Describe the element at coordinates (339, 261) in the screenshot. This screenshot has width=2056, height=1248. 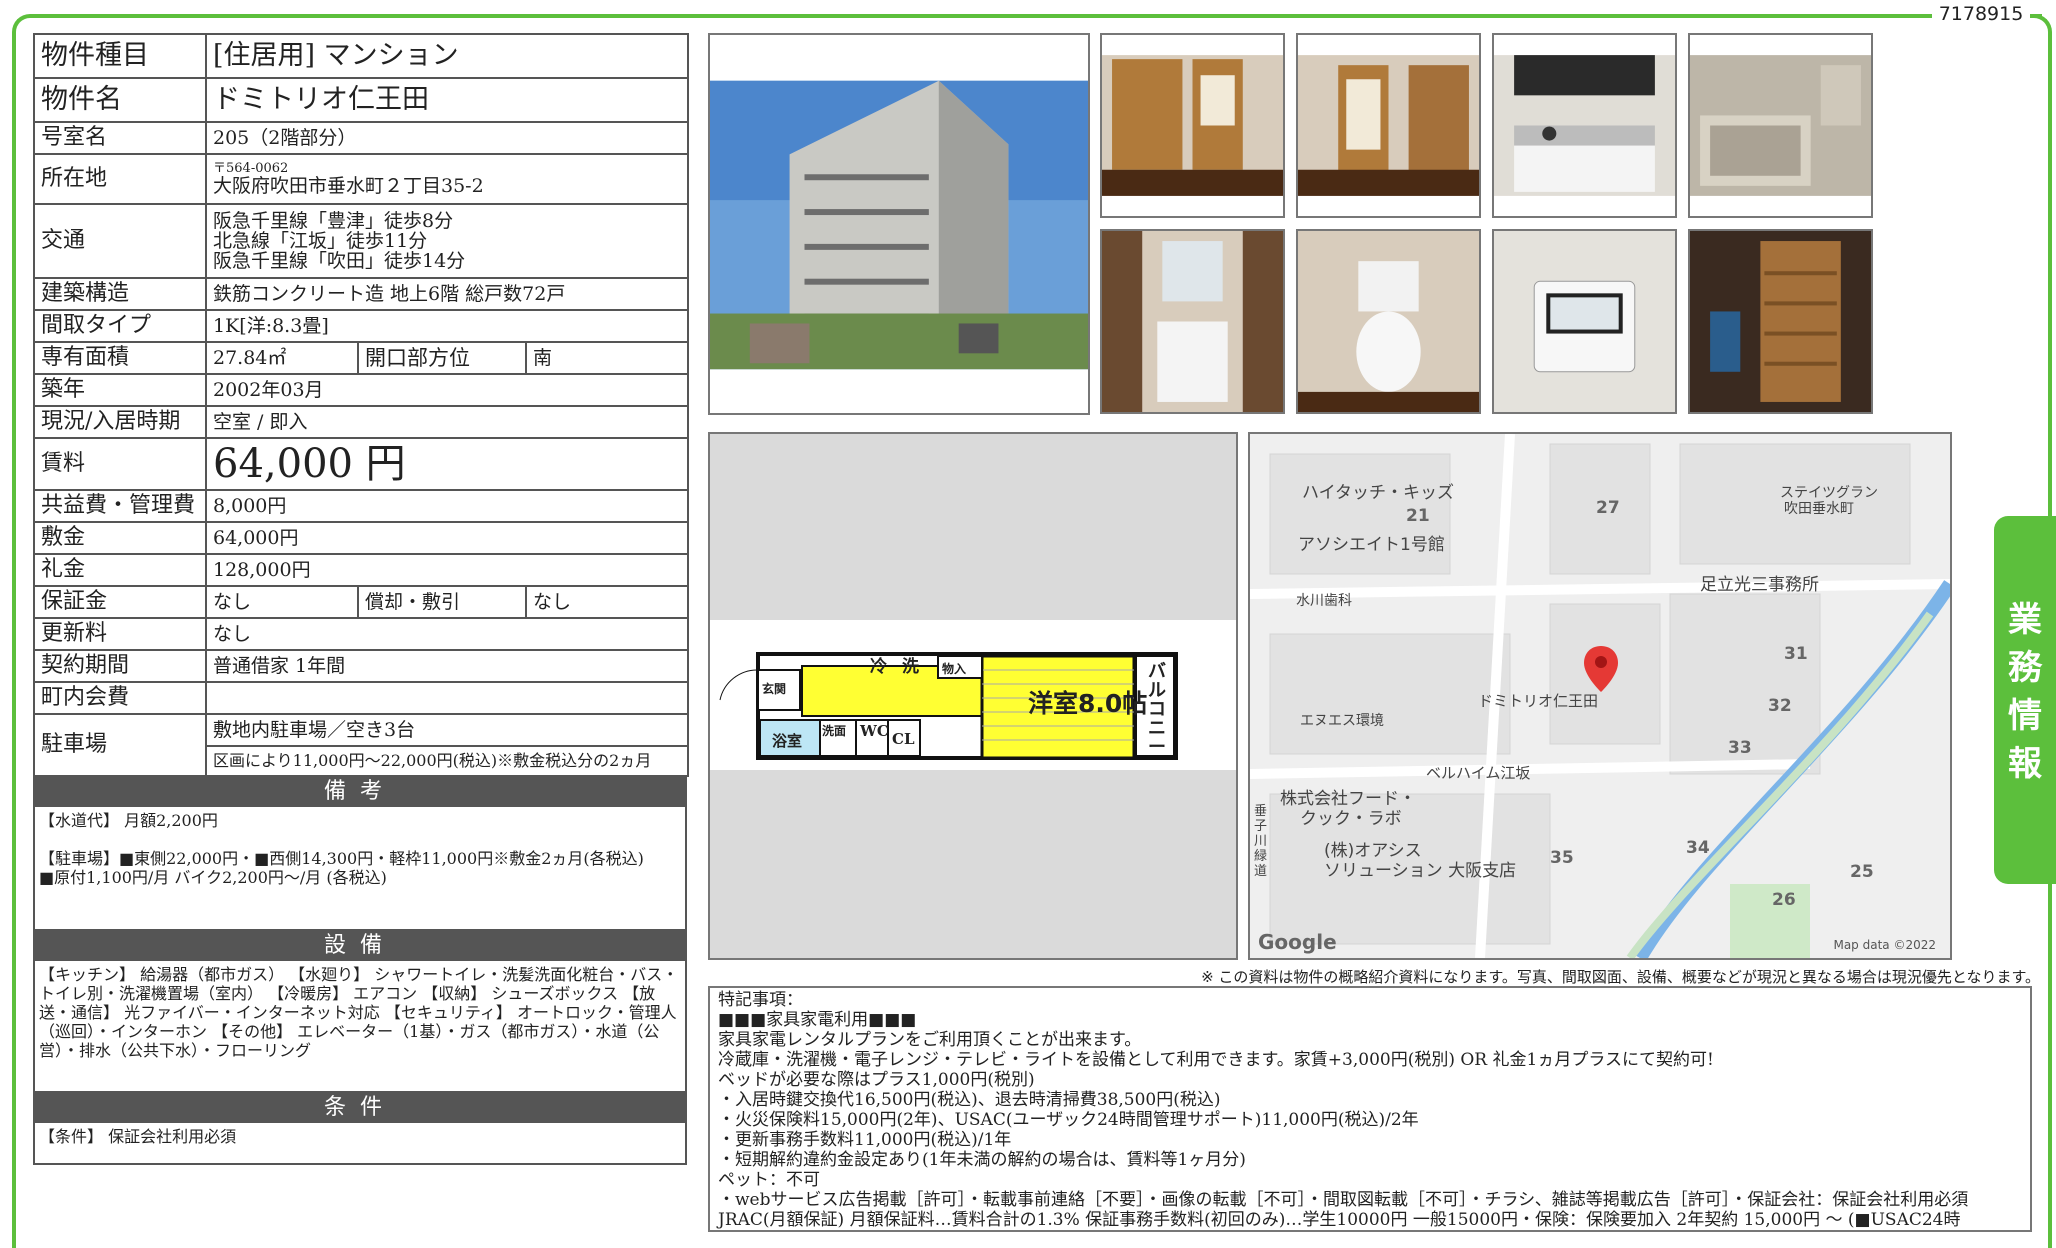
I see `transit-line: 阪急千里線「吹田」徒歩14分` at that location.